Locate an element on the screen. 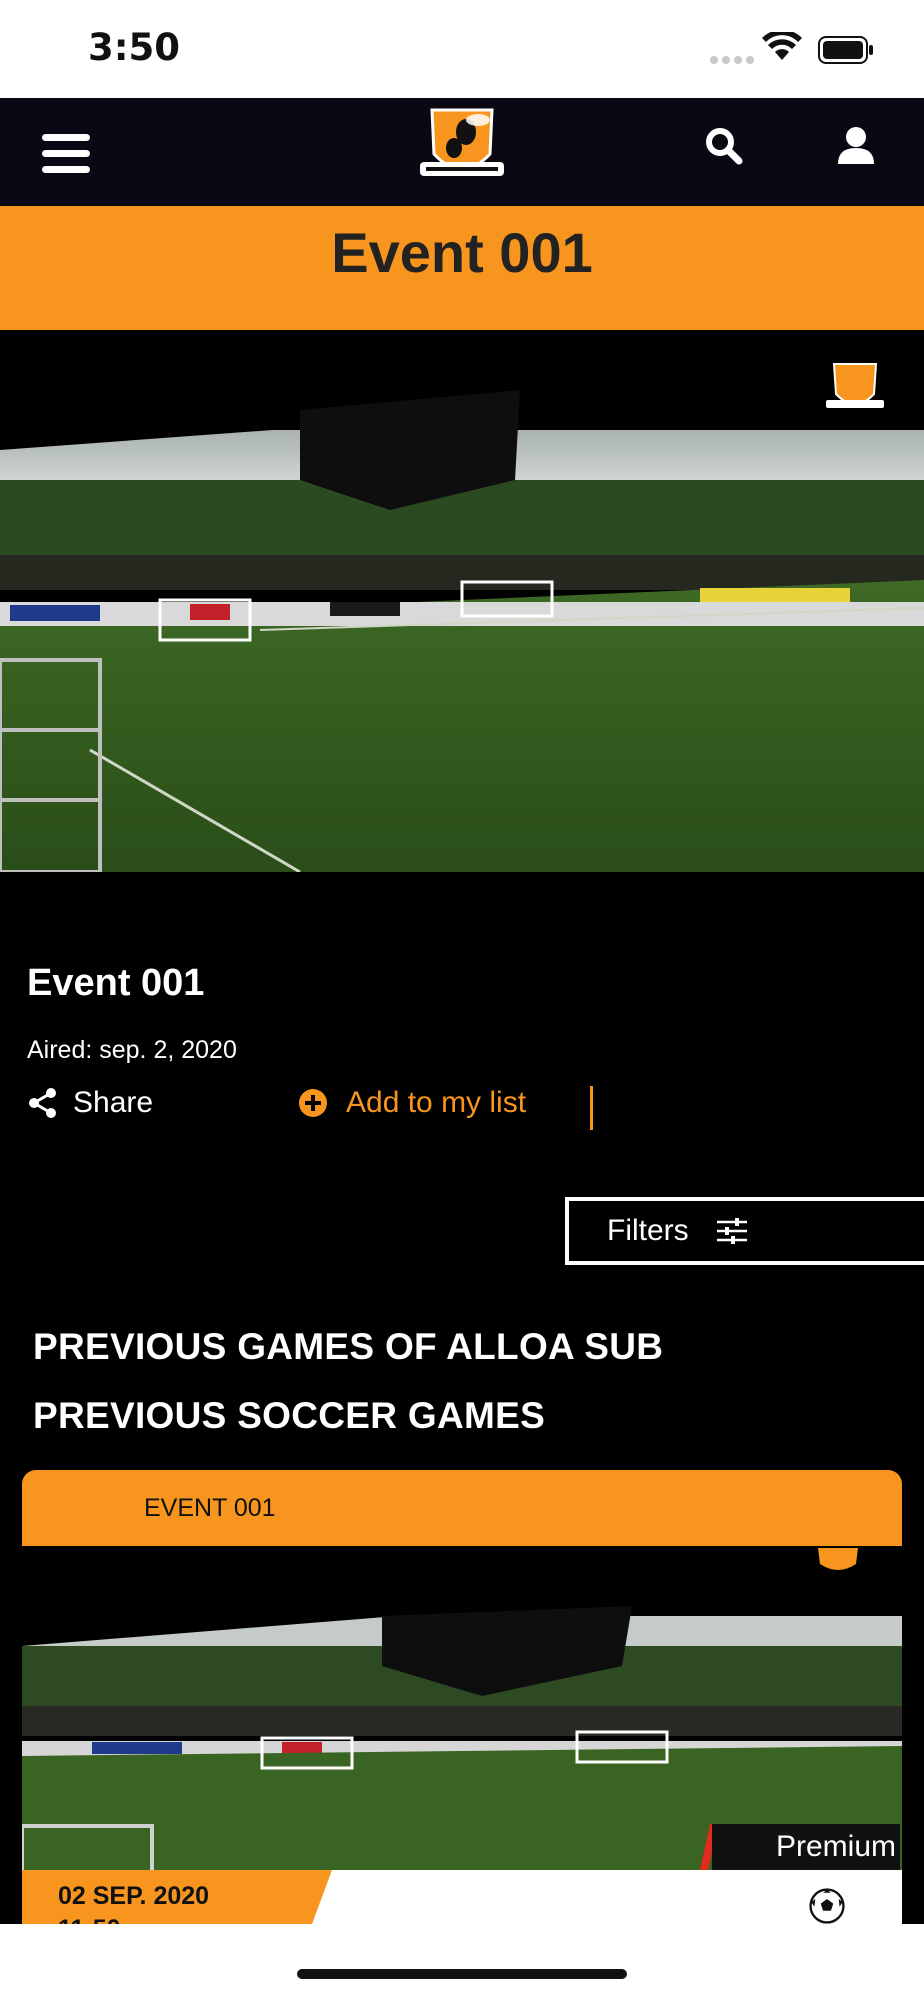 Image resolution: width=924 pixels, height=2000 pixels. divider is located at coordinates (591, 1108).